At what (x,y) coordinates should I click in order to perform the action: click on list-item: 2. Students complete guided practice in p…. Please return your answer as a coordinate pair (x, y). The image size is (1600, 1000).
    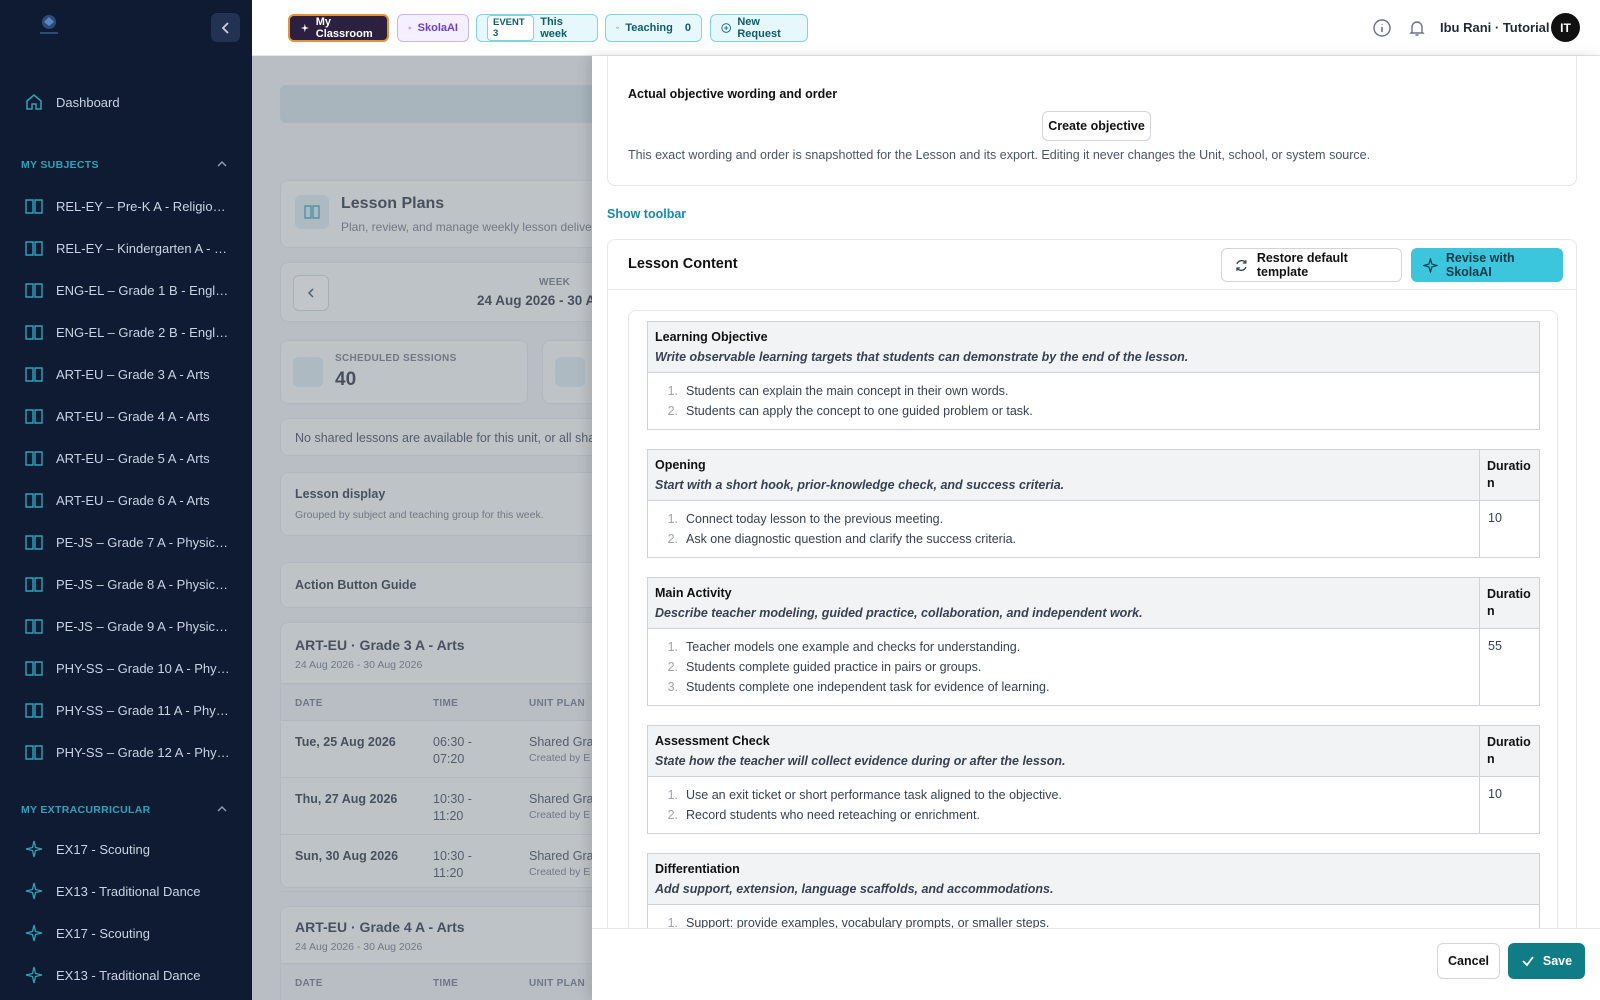
    Looking at the image, I should click on (1093, 667).